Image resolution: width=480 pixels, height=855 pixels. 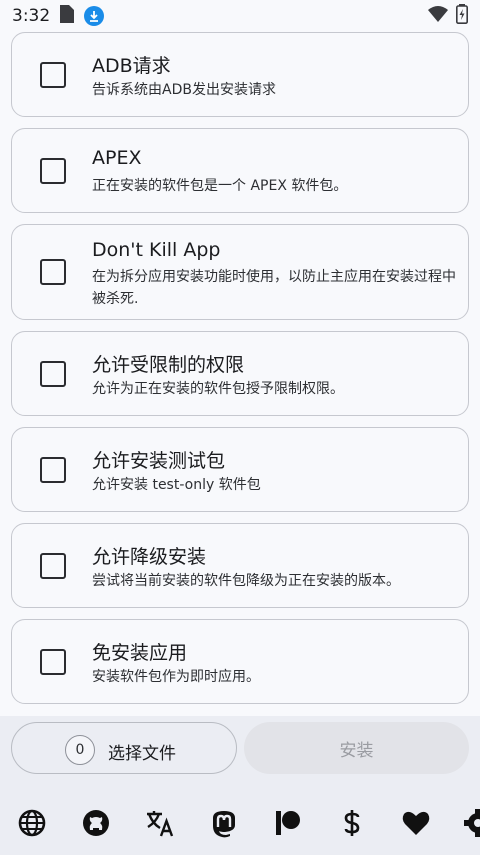 I want to click on links-toolbar, so click(x=240, y=824).